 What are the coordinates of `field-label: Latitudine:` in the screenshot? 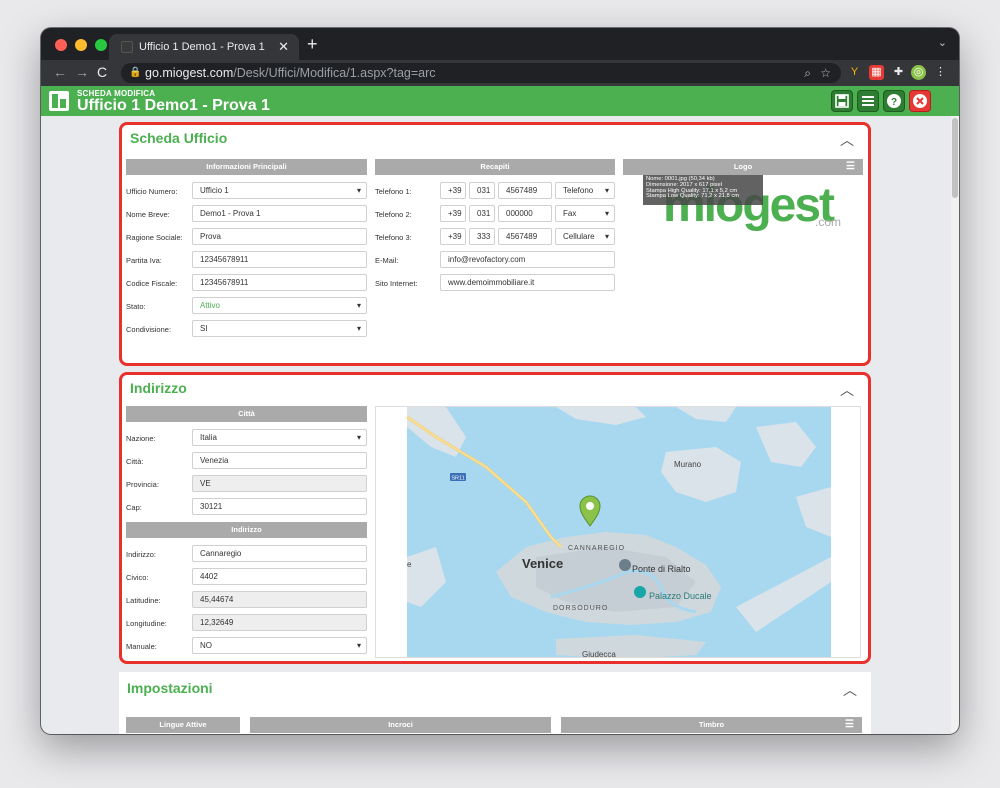 It's located at (143, 600).